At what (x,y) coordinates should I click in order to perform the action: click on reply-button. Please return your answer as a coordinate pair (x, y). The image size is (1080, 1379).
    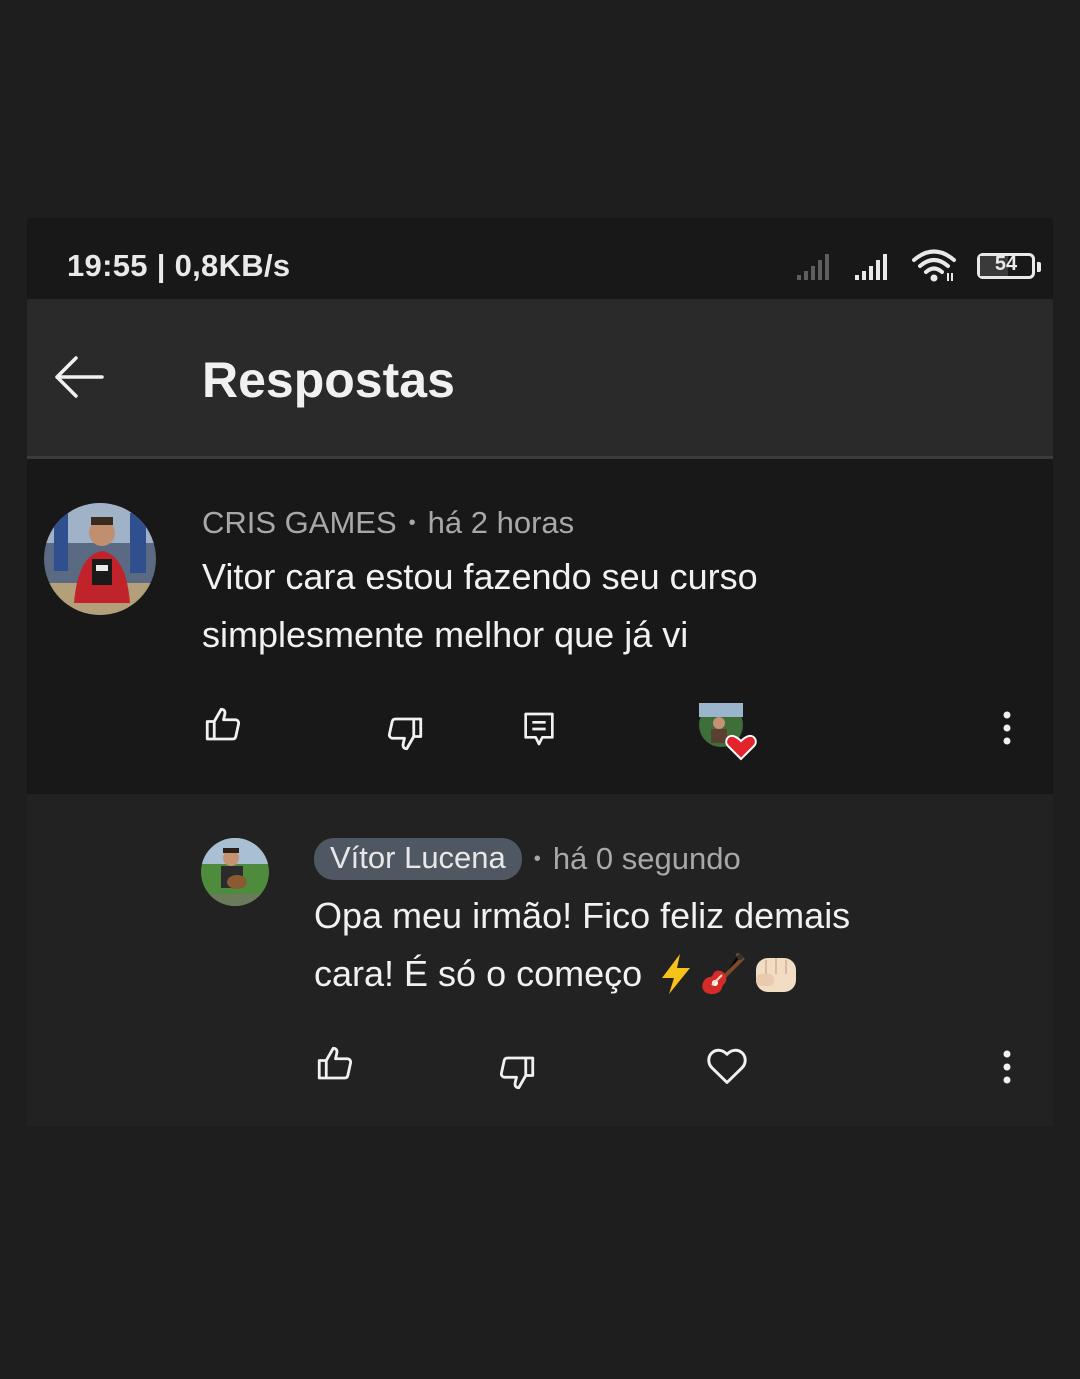
    Looking at the image, I should click on (539, 729).